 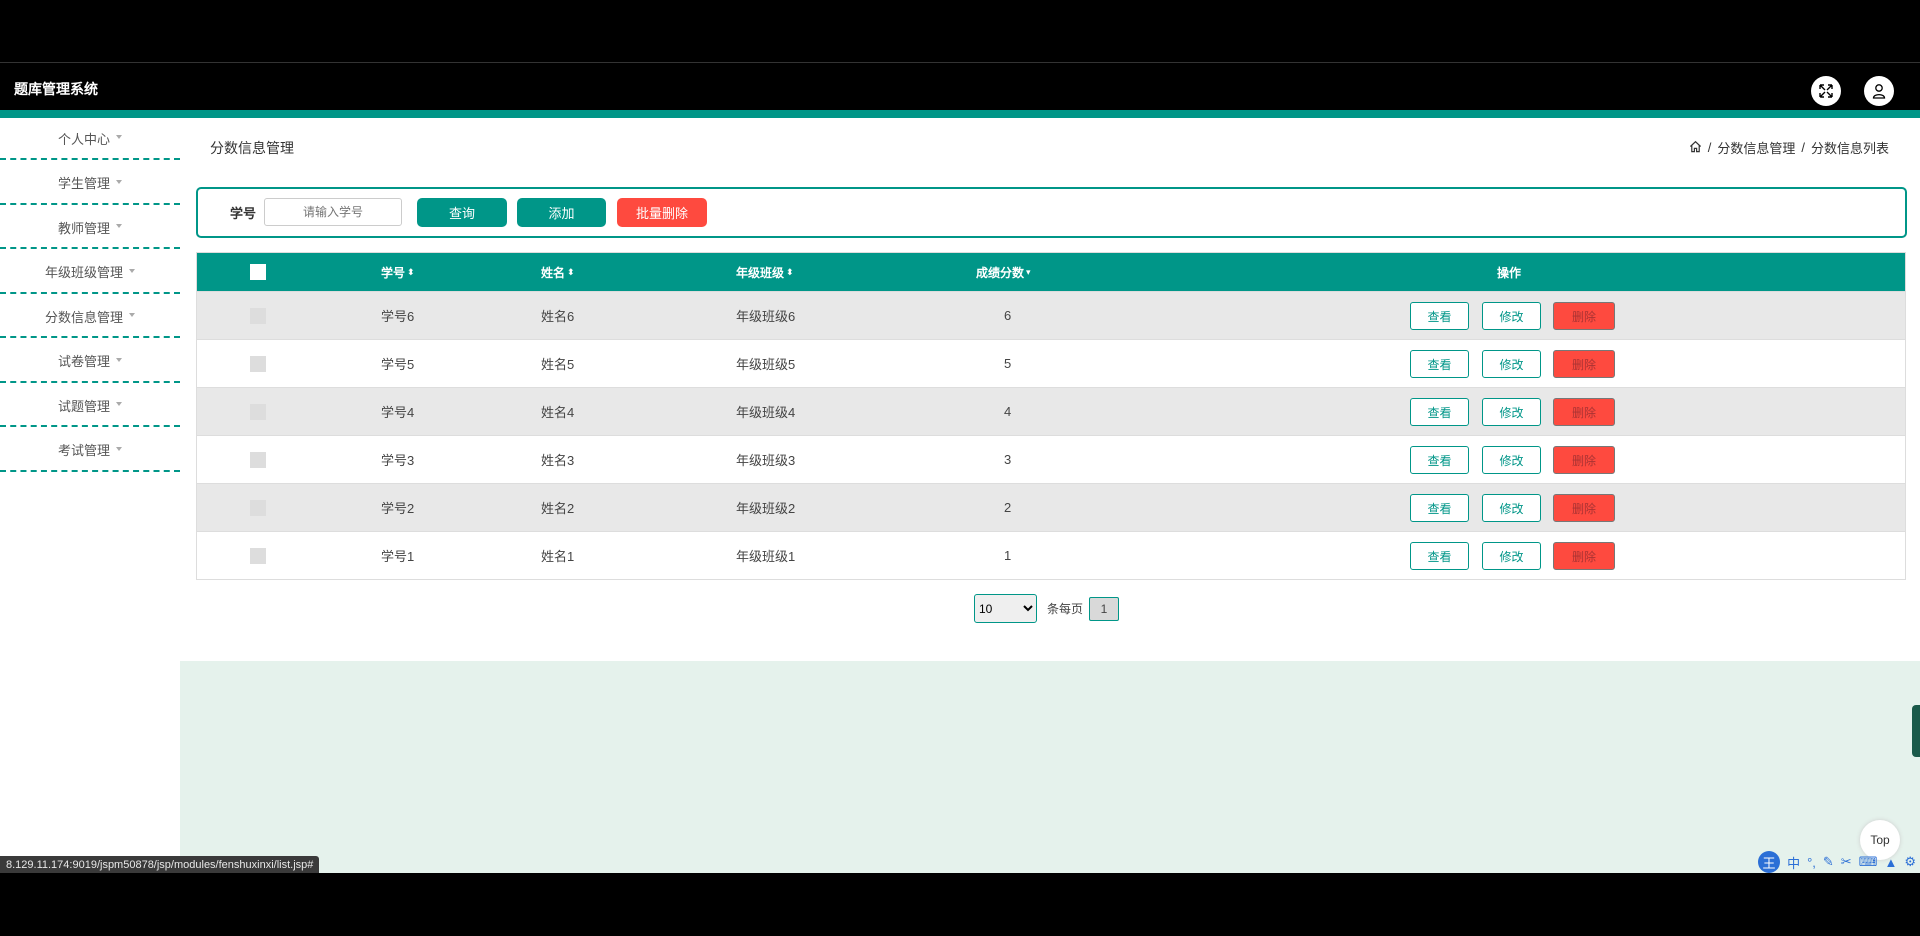 I want to click on cell-banji: 年级班级2, so click(x=766, y=508).